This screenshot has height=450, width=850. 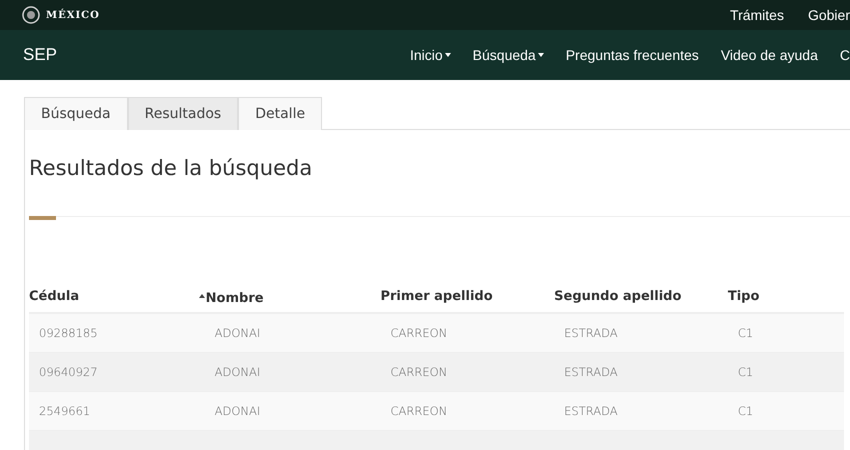 I want to click on sort-icon, so click(x=201, y=296).